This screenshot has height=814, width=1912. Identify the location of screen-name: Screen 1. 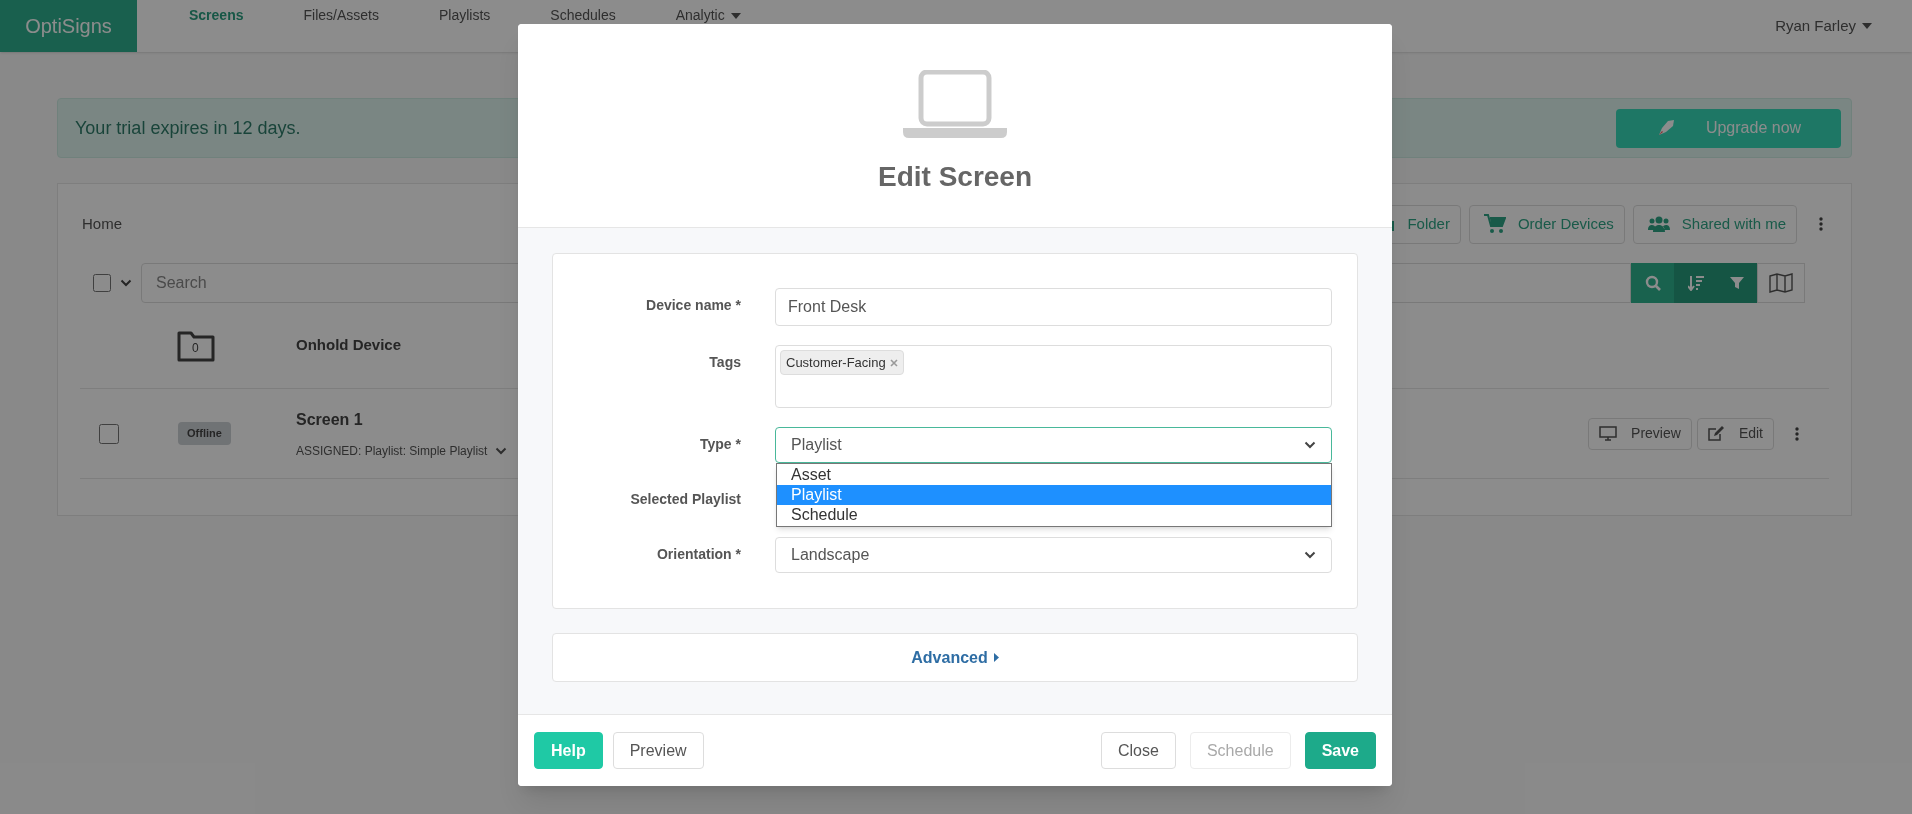
(402, 419).